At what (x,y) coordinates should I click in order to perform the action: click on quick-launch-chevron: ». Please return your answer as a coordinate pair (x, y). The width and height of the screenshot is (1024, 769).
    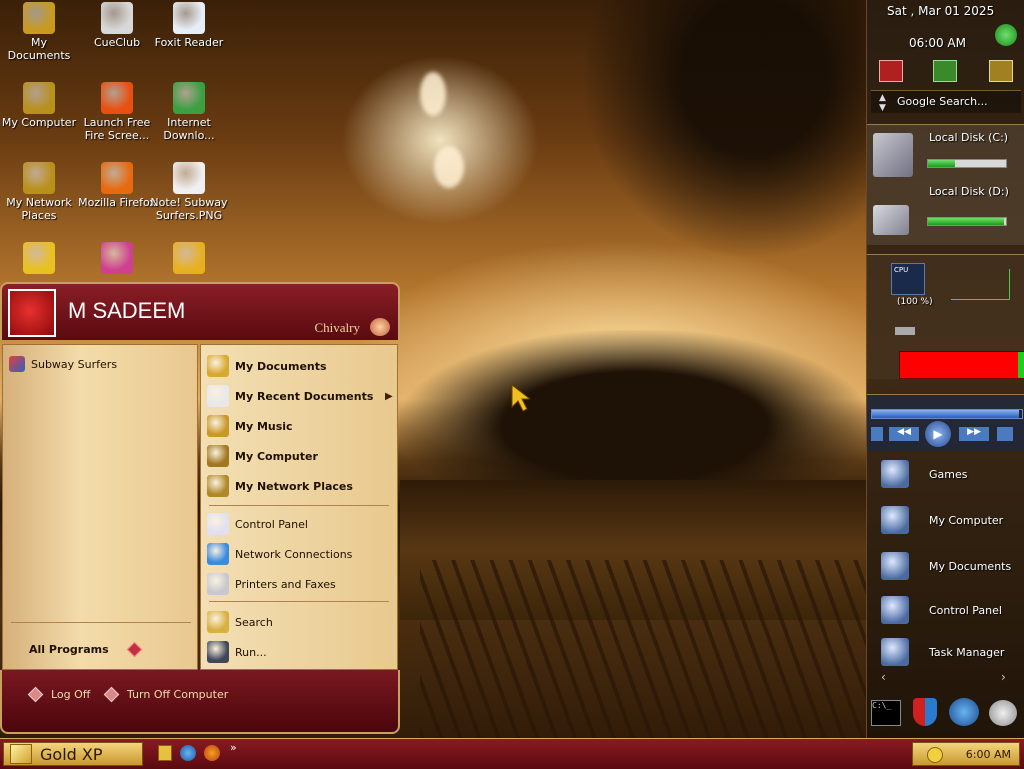
    Looking at the image, I should click on (233, 747).